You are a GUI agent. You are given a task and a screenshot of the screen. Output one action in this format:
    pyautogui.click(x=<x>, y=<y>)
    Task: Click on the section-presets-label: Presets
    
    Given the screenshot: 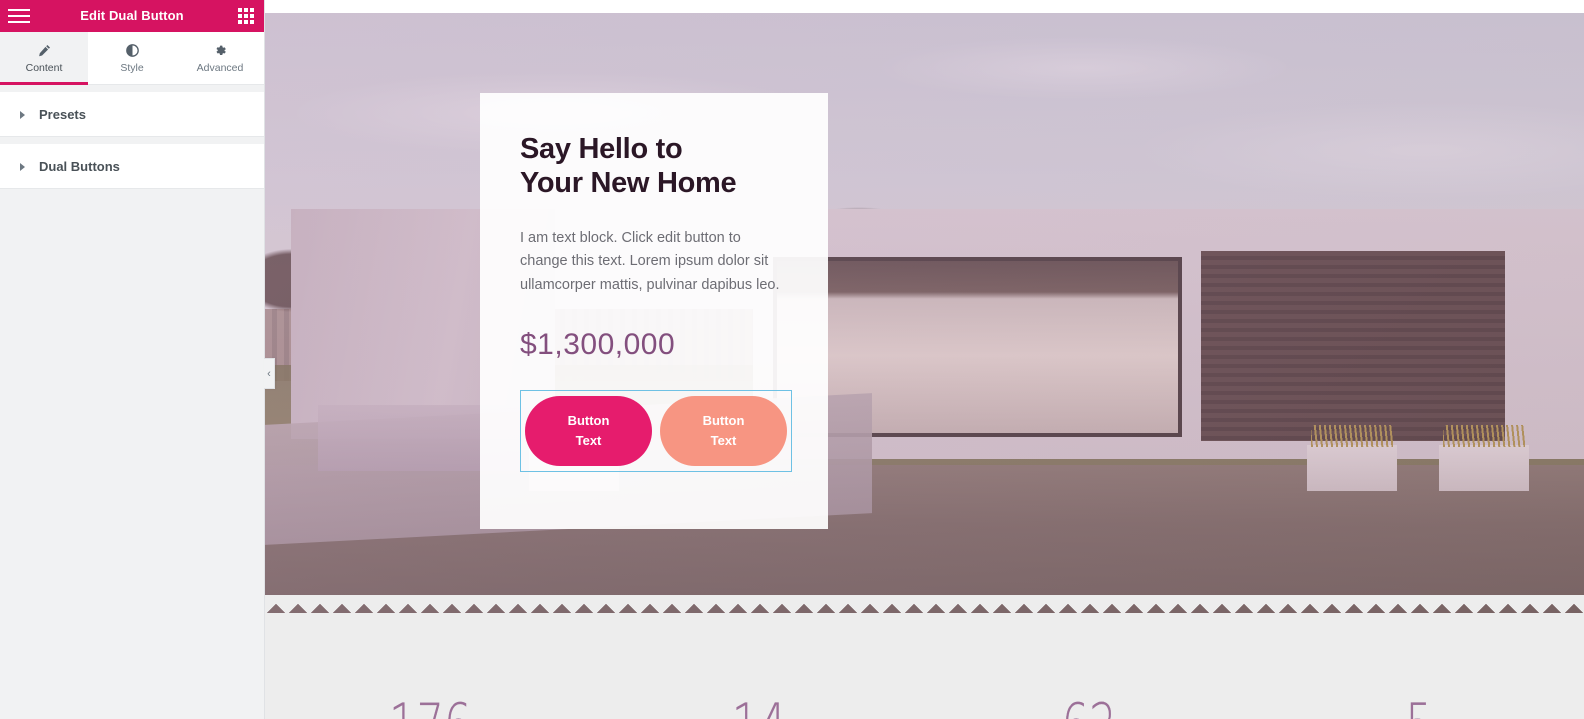 What is the action you would take?
    pyautogui.click(x=62, y=114)
    